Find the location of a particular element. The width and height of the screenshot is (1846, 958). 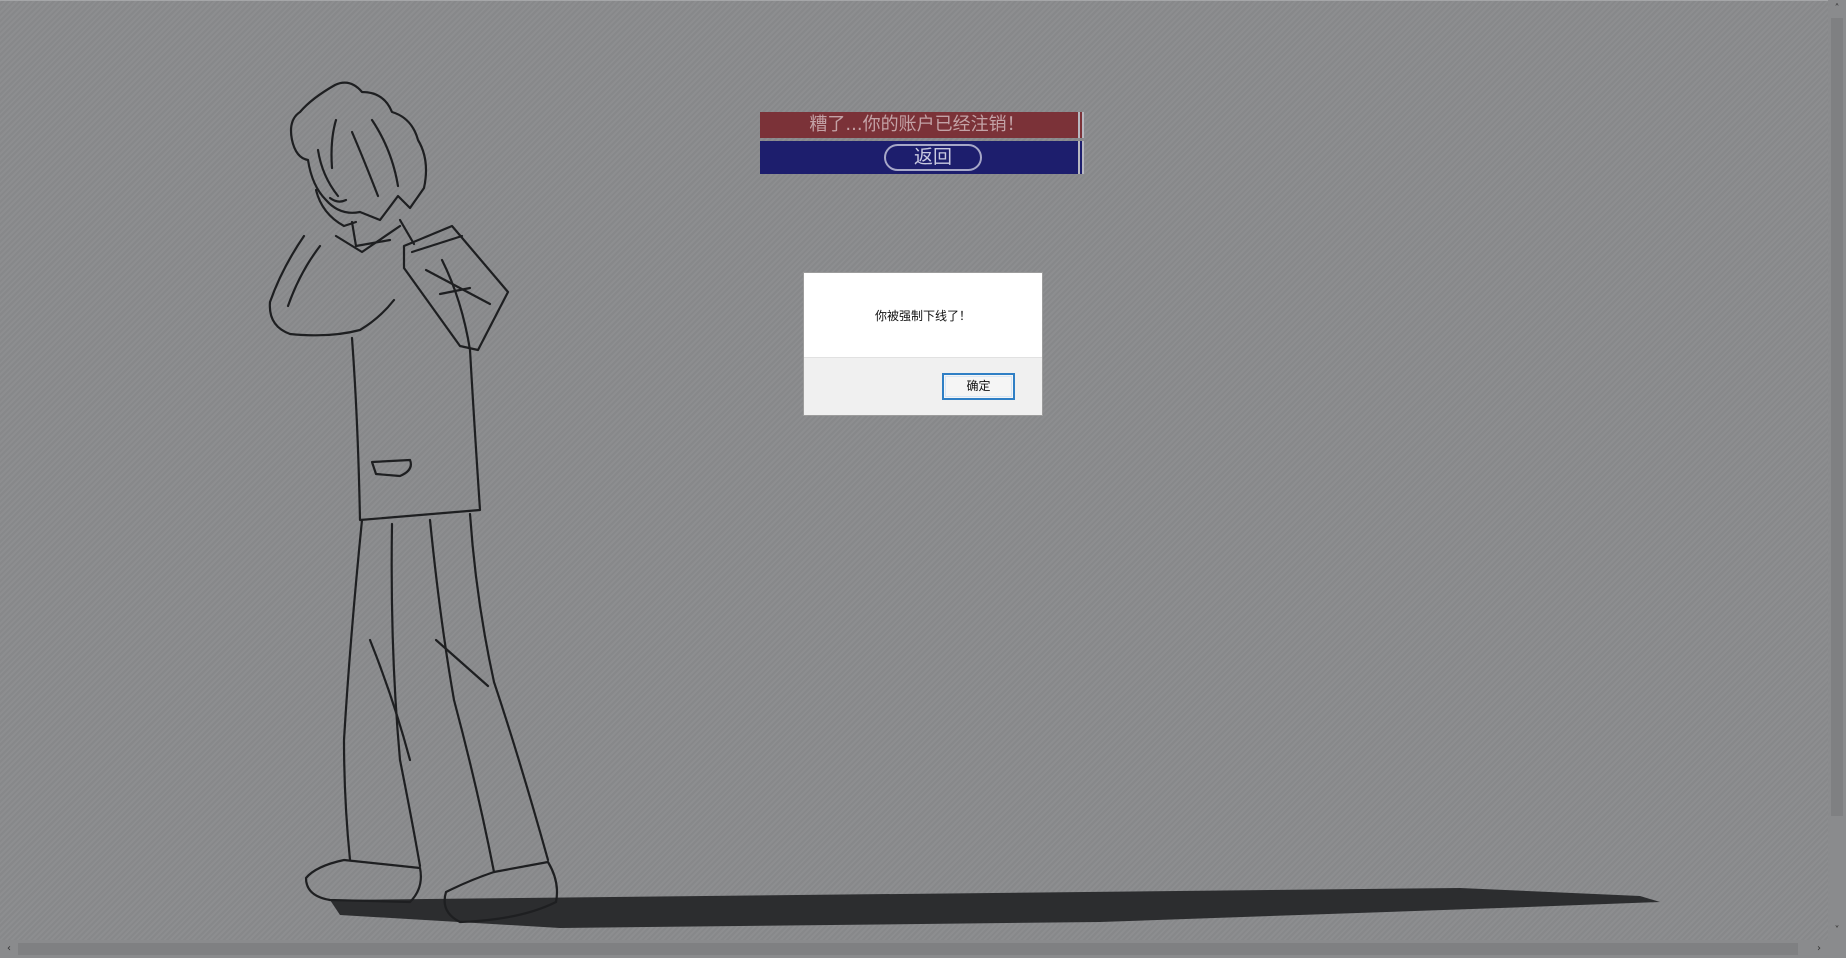

scrollbar-corner is located at coordinates (1837, 949).